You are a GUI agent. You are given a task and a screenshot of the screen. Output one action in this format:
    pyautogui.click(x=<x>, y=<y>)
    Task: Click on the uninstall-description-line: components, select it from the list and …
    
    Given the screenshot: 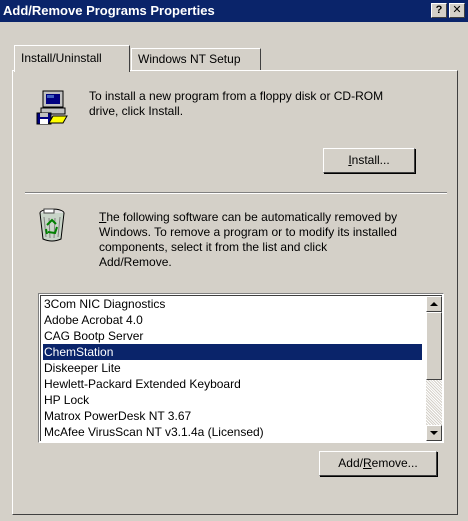 What is the action you would take?
    pyautogui.click(x=213, y=247)
    